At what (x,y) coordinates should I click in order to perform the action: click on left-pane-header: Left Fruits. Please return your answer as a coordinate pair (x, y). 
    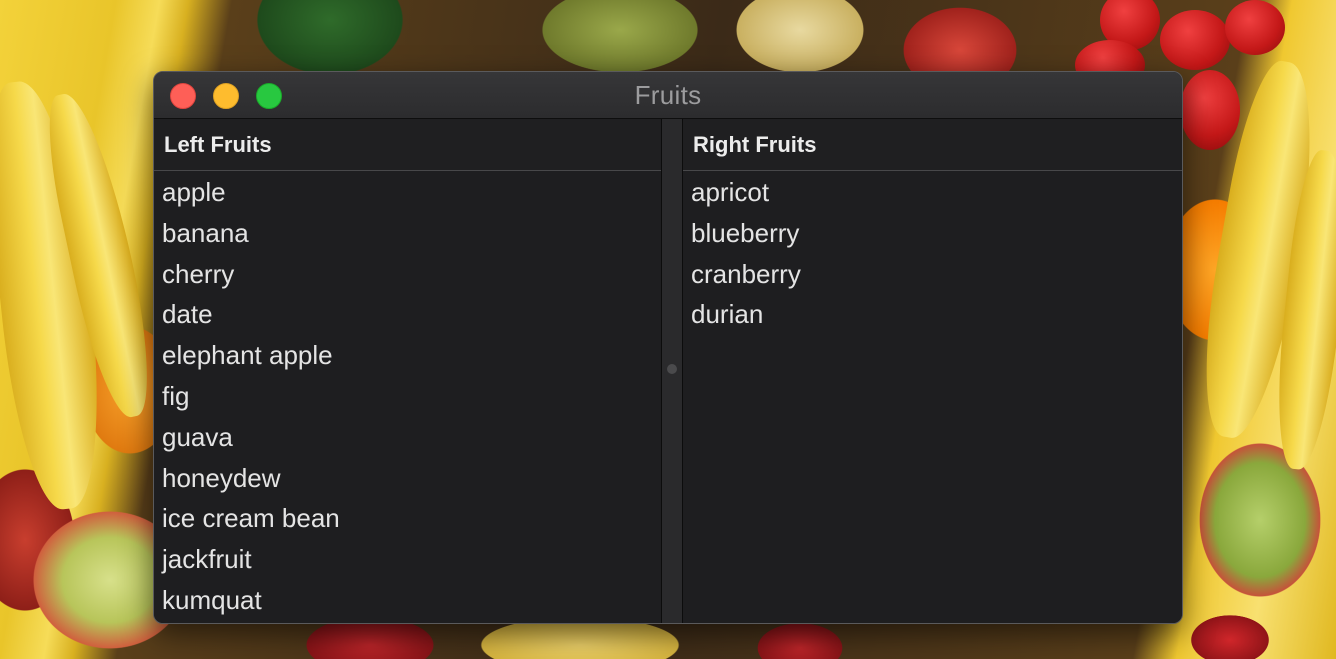
    Looking at the image, I should click on (407, 145).